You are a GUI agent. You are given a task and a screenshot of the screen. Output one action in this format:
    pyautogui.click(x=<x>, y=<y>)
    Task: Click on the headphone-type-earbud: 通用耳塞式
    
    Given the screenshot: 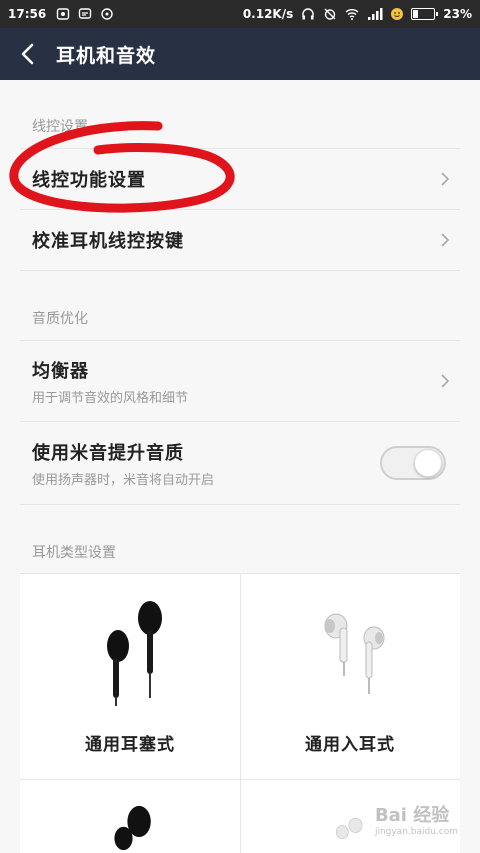 What is the action you would take?
    pyautogui.click(x=130, y=676)
    